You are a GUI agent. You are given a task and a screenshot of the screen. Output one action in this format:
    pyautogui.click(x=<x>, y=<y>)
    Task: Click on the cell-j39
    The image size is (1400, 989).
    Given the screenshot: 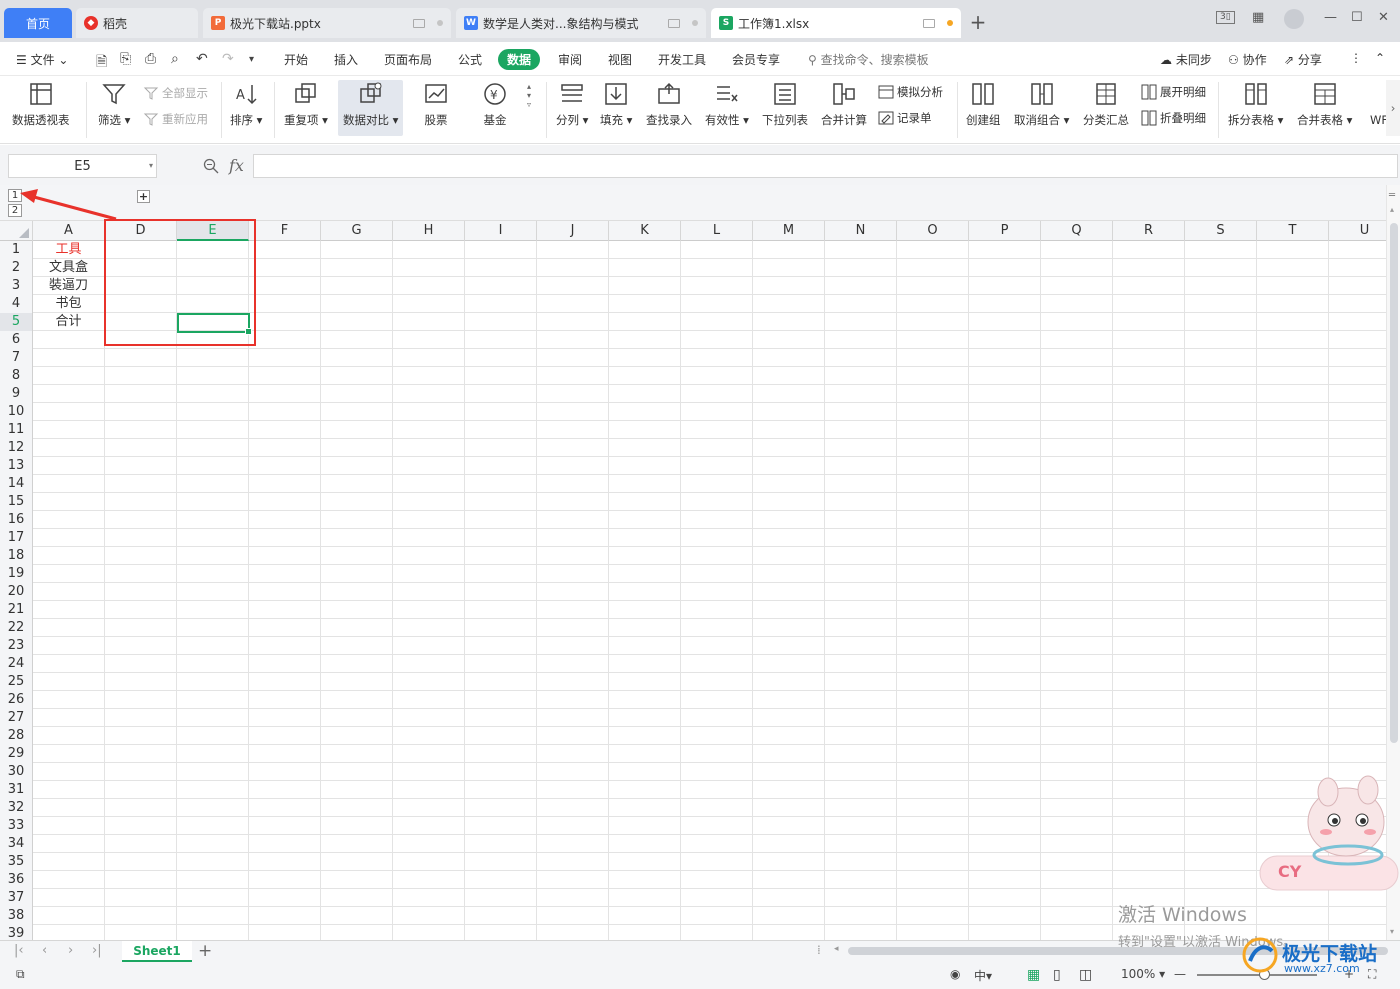 What is the action you would take?
    pyautogui.click(x=573, y=932)
    